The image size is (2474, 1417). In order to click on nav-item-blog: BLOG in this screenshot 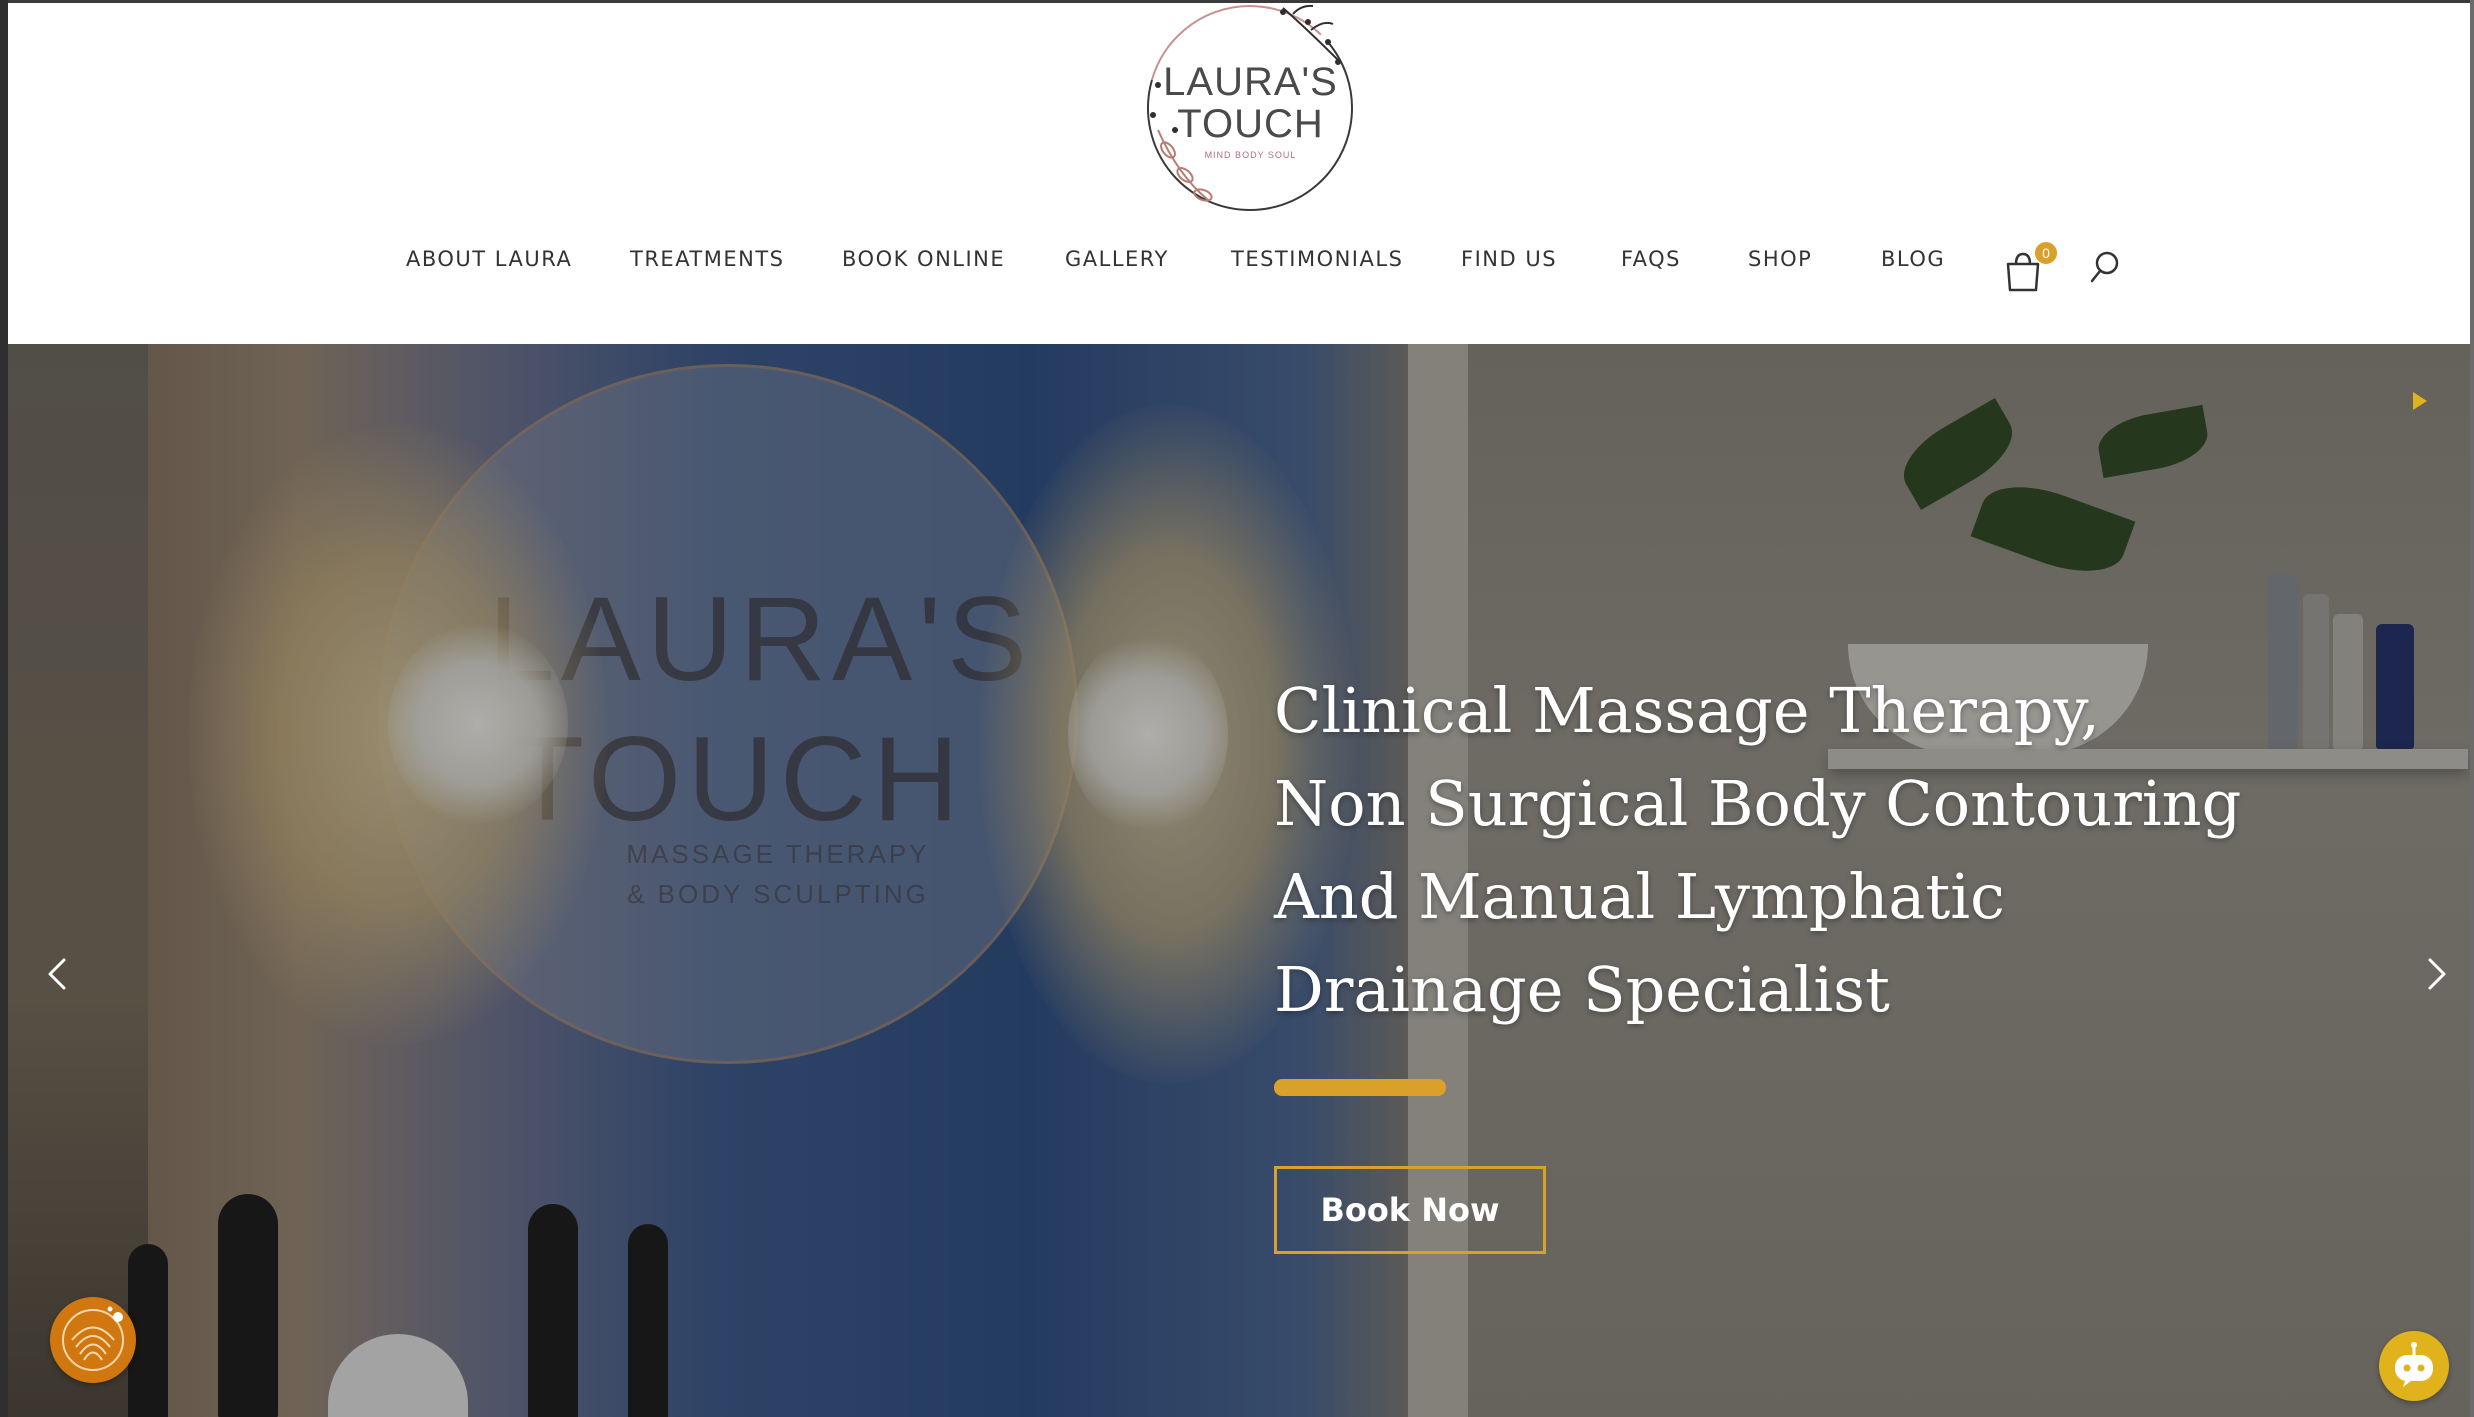, I will do `click(1913, 259)`.